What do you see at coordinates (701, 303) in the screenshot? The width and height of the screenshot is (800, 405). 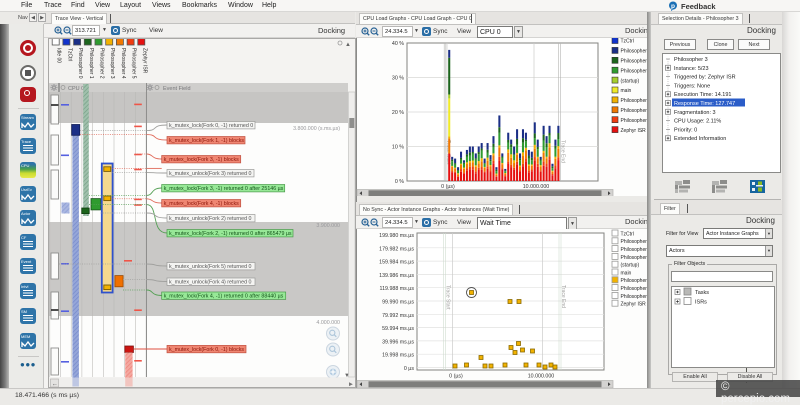 I see `svg-text: ISRs` at bounding box center [701, 303].